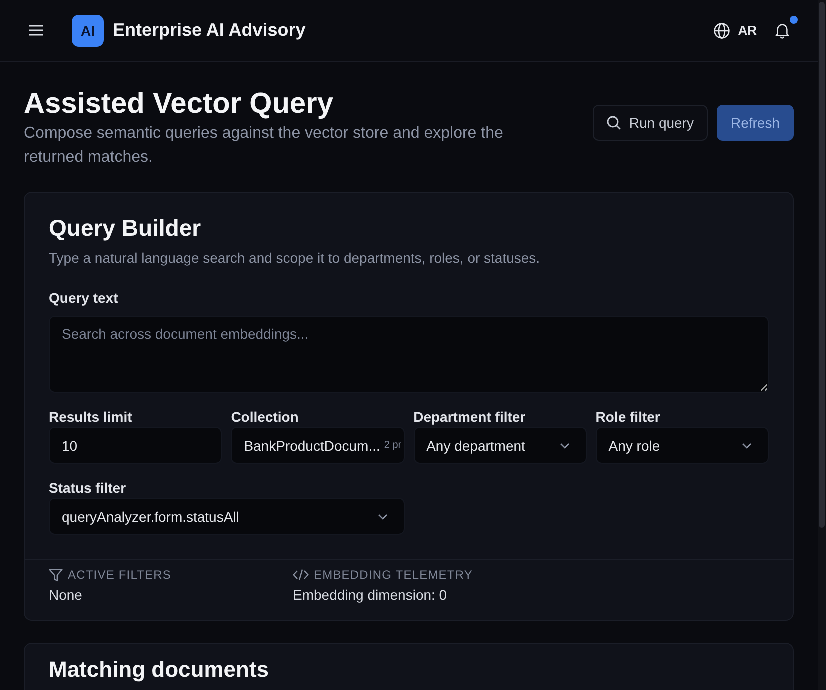 The width and height of the screenshot is (826, 690). I want to click on field-label: Department filter, so click(470, 417).